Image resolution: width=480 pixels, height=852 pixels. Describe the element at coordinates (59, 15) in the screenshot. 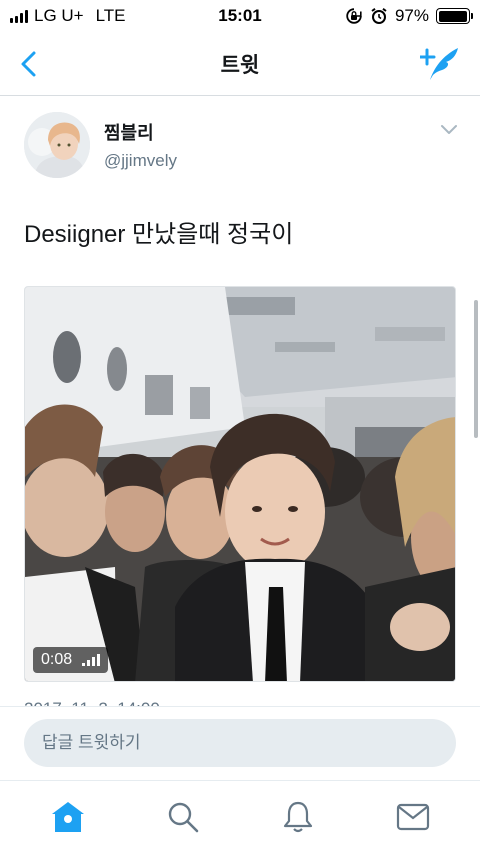

I see `carrier-label: LG U+` at that location.